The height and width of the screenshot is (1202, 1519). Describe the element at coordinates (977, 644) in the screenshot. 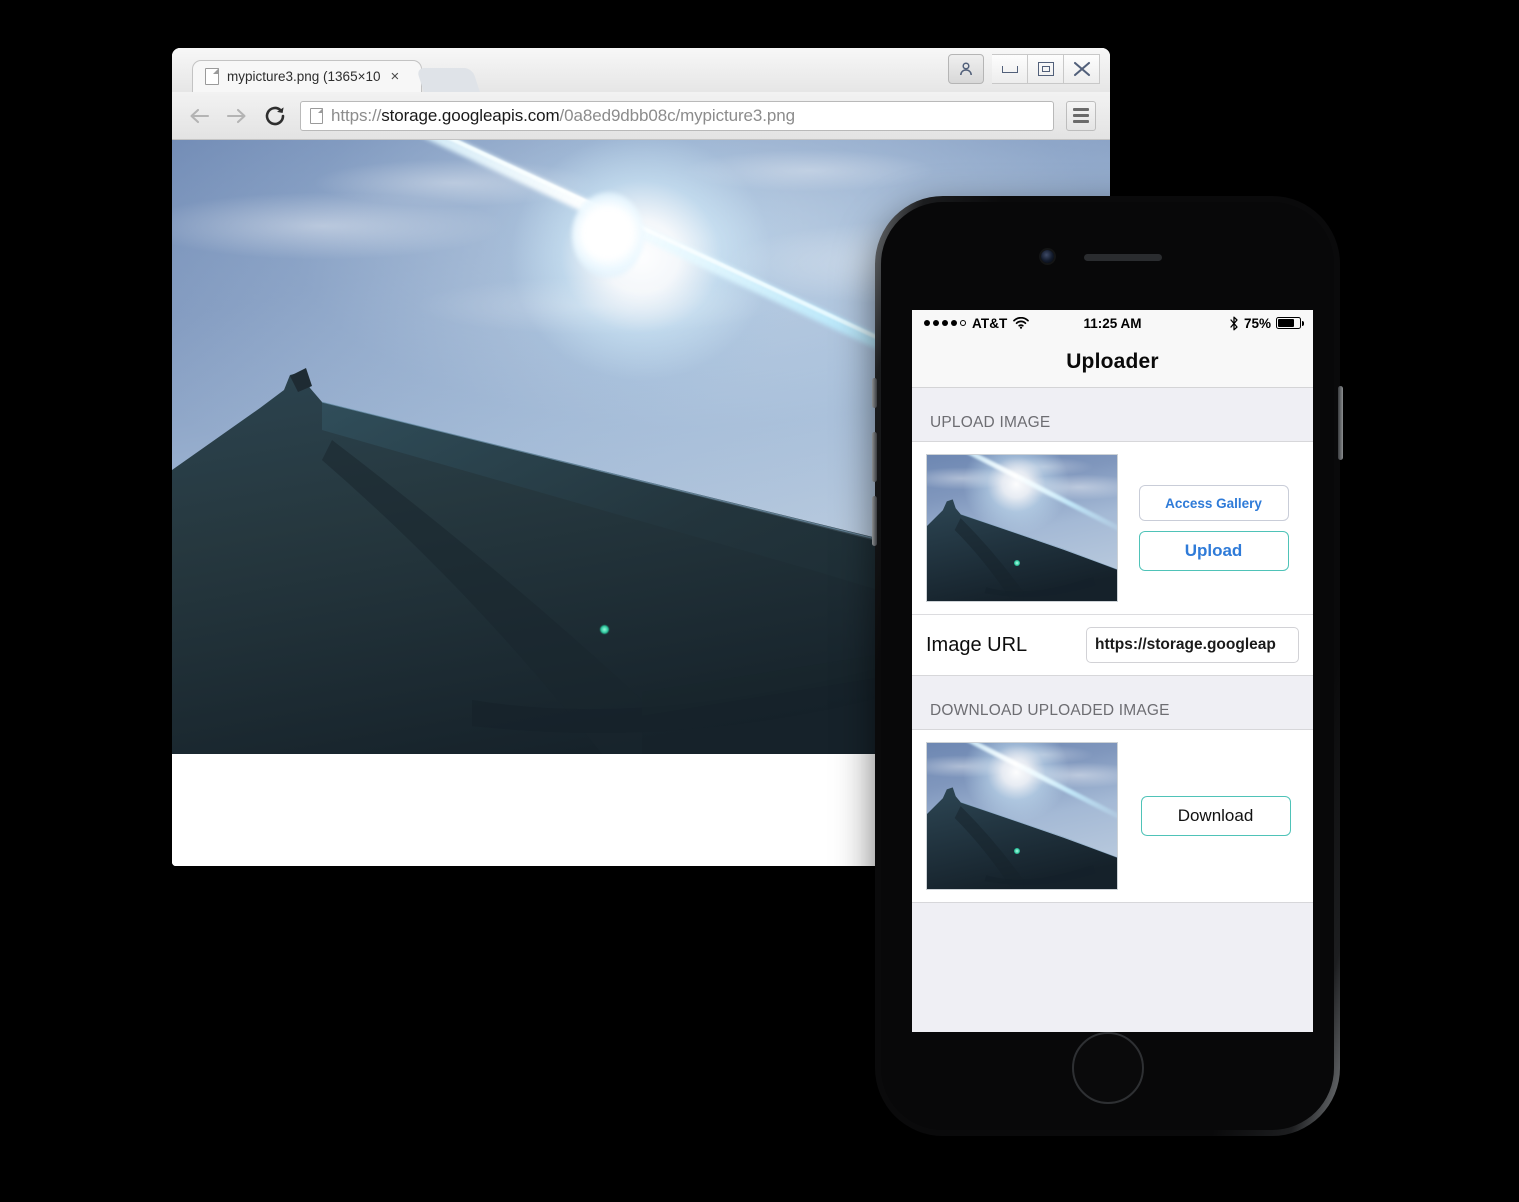

I see `image-url-label: Image URL` at that location.